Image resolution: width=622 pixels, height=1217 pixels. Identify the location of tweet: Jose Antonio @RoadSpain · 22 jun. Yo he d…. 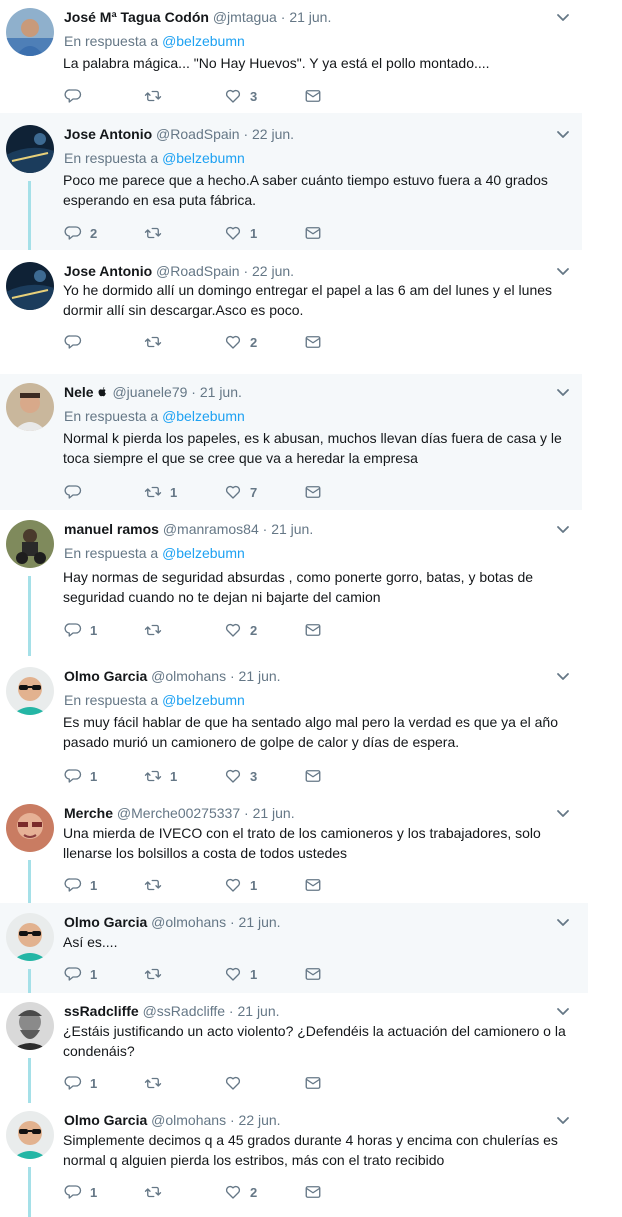
(291, 312).